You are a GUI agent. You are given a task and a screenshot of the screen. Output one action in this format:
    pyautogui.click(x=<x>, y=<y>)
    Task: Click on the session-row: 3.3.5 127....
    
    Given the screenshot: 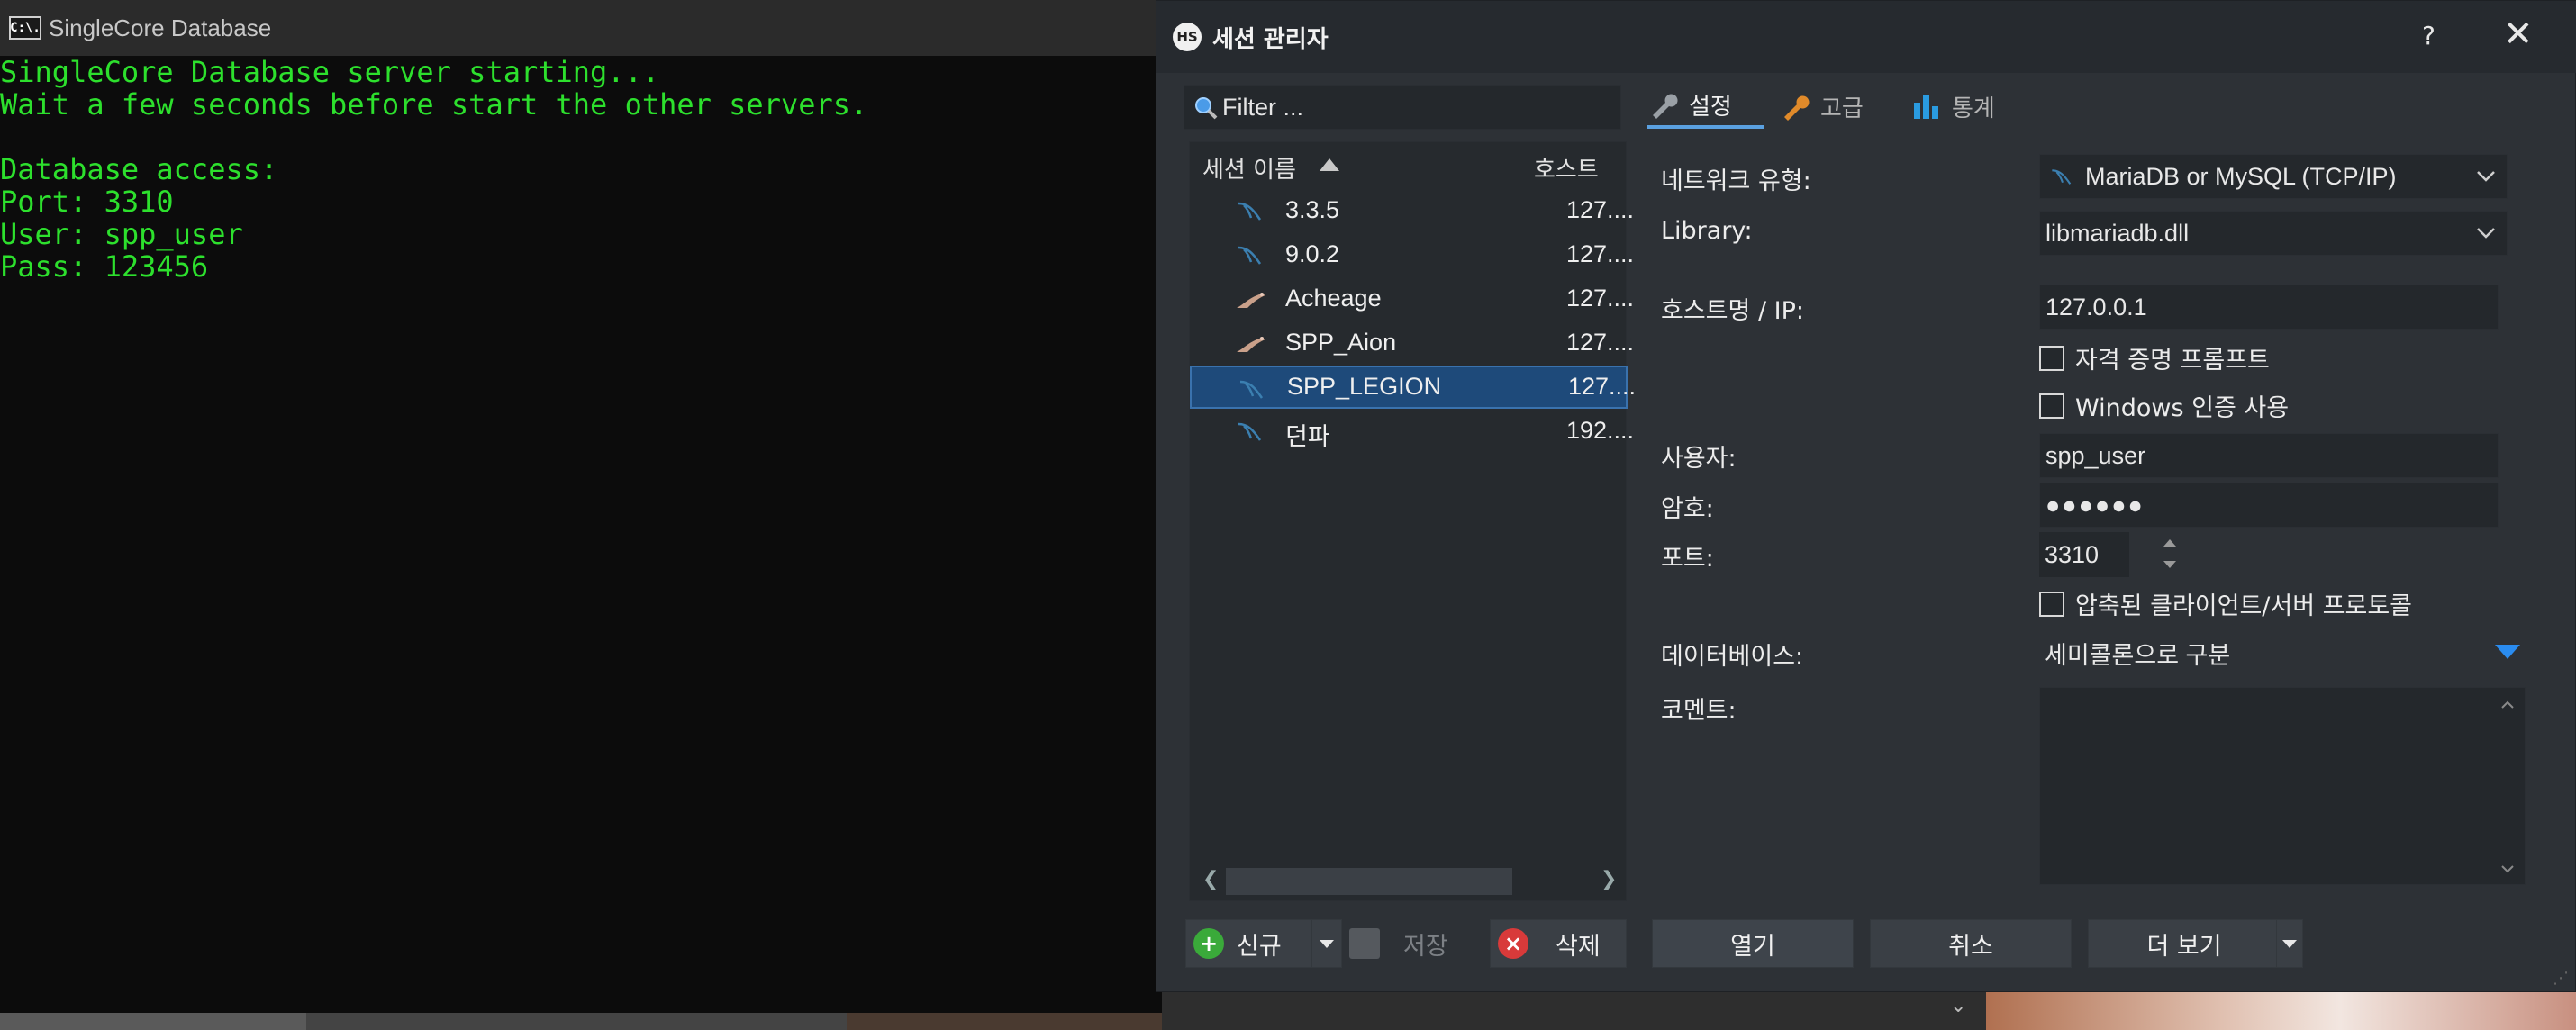 What is the action you would take?
    pyautogui.click(x=1412, y=210)
    